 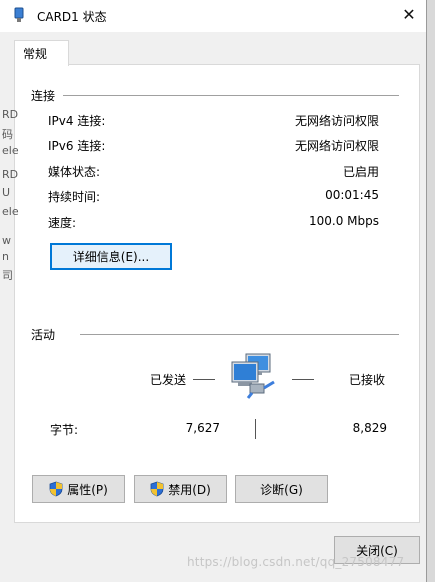 What do you see at coordinates (43, 96) in the screenshot?
I see `section-connection-heading: 连接` at bounding box center [43, 96].